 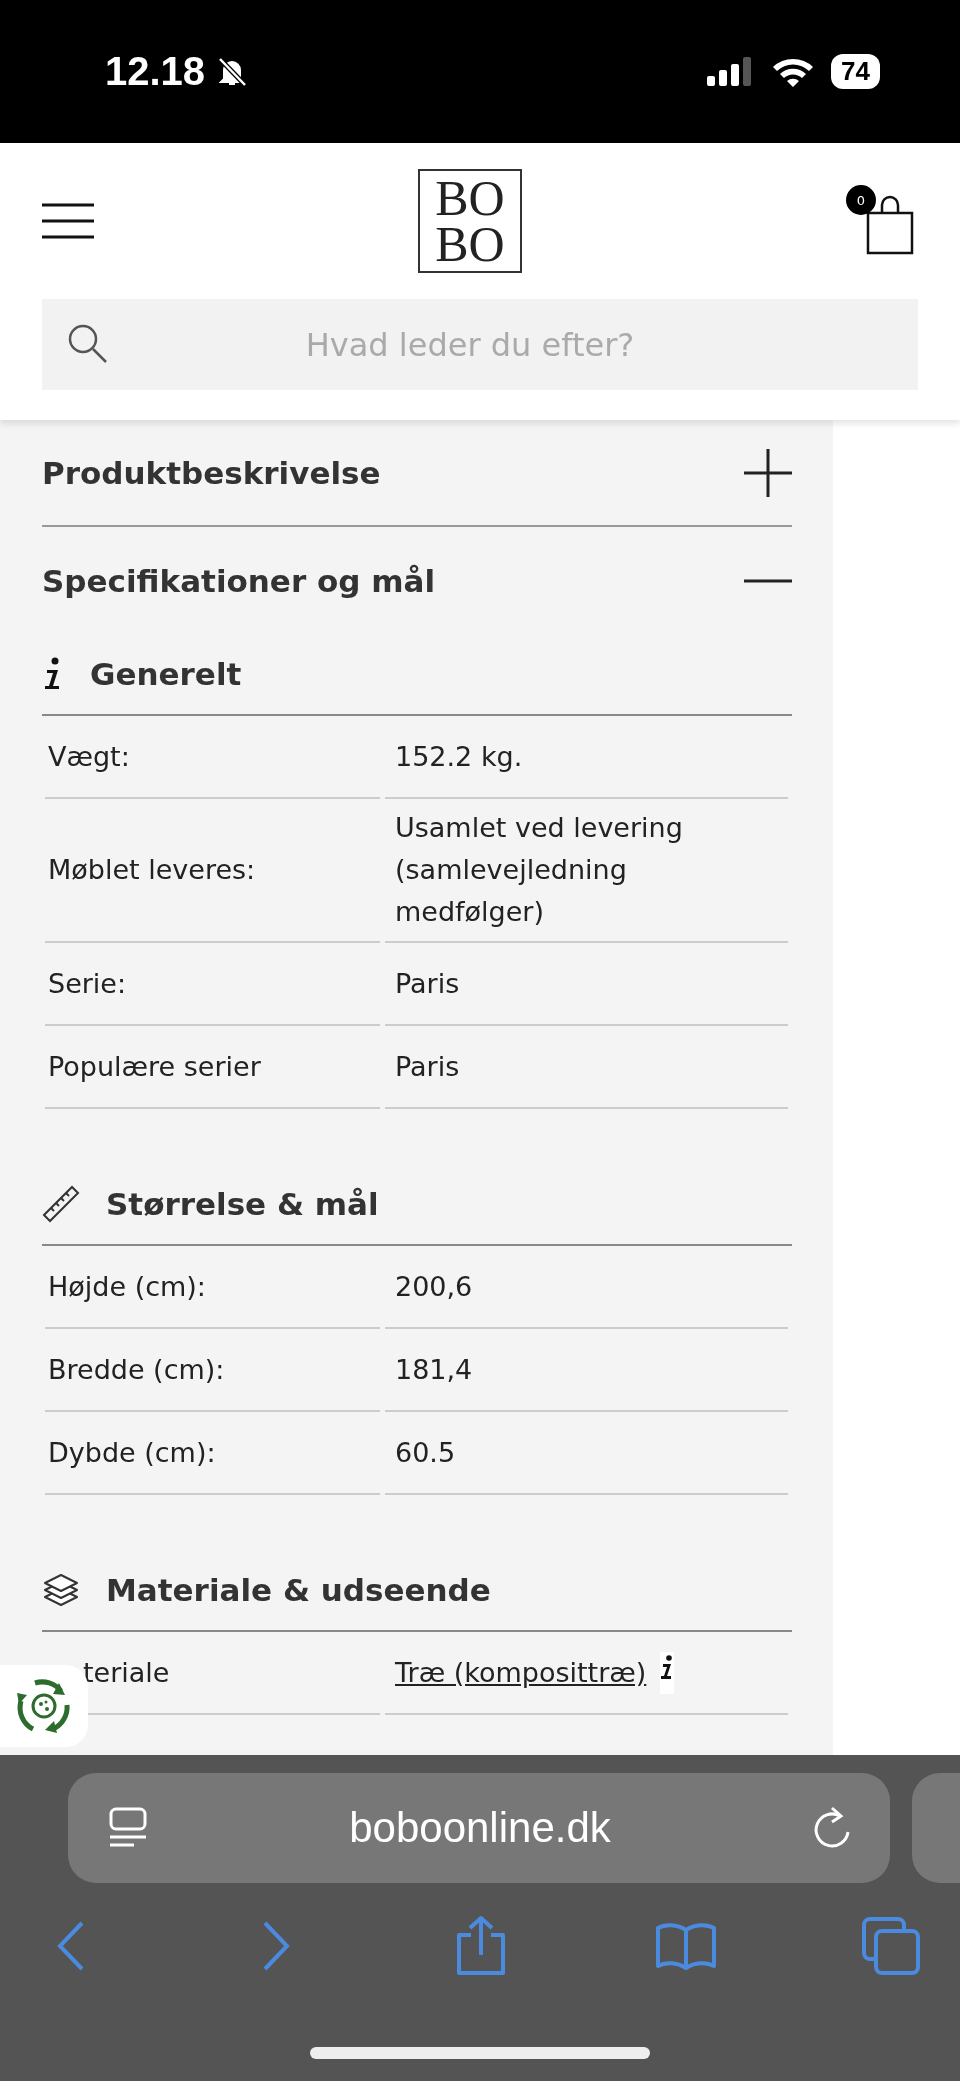 What do you see at coordinates (861, 200) in the screenshot?
I see `cart-count: 0` at bounding box center [861, 200].